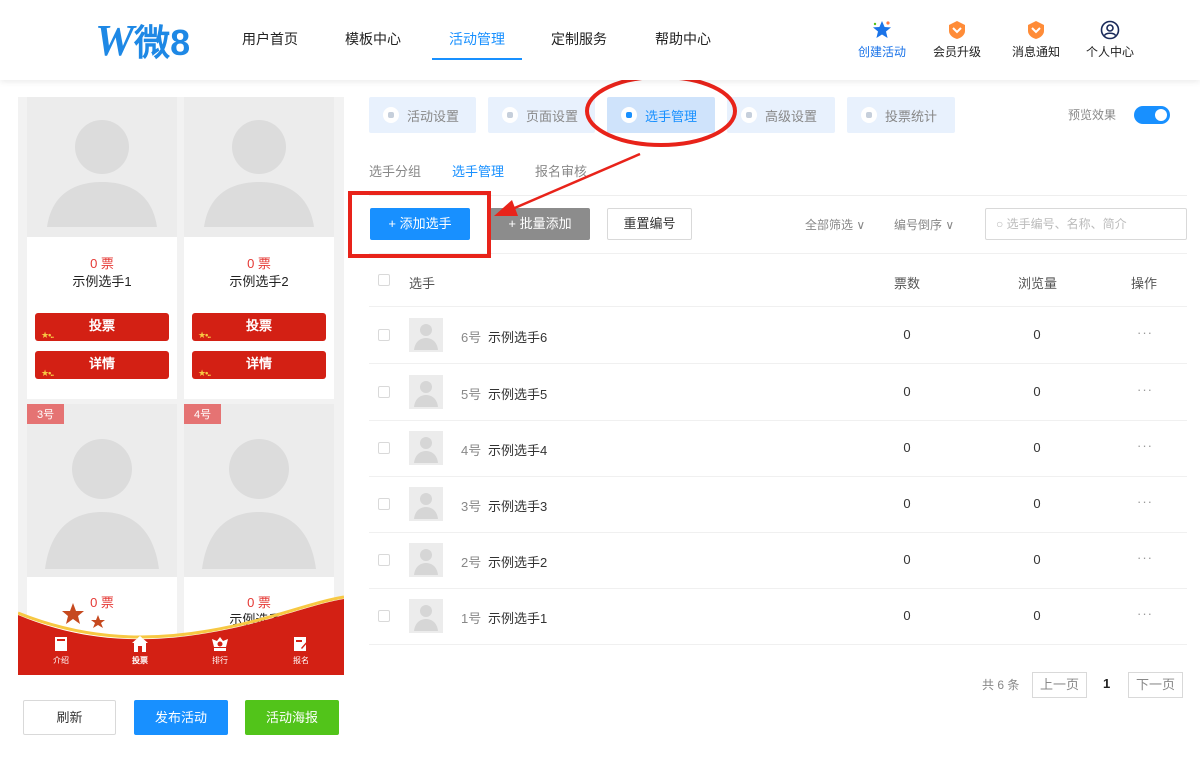 This screenshot has width=1200, height=765. I want to click on preview-effect-toggle, so click(1152, 115).